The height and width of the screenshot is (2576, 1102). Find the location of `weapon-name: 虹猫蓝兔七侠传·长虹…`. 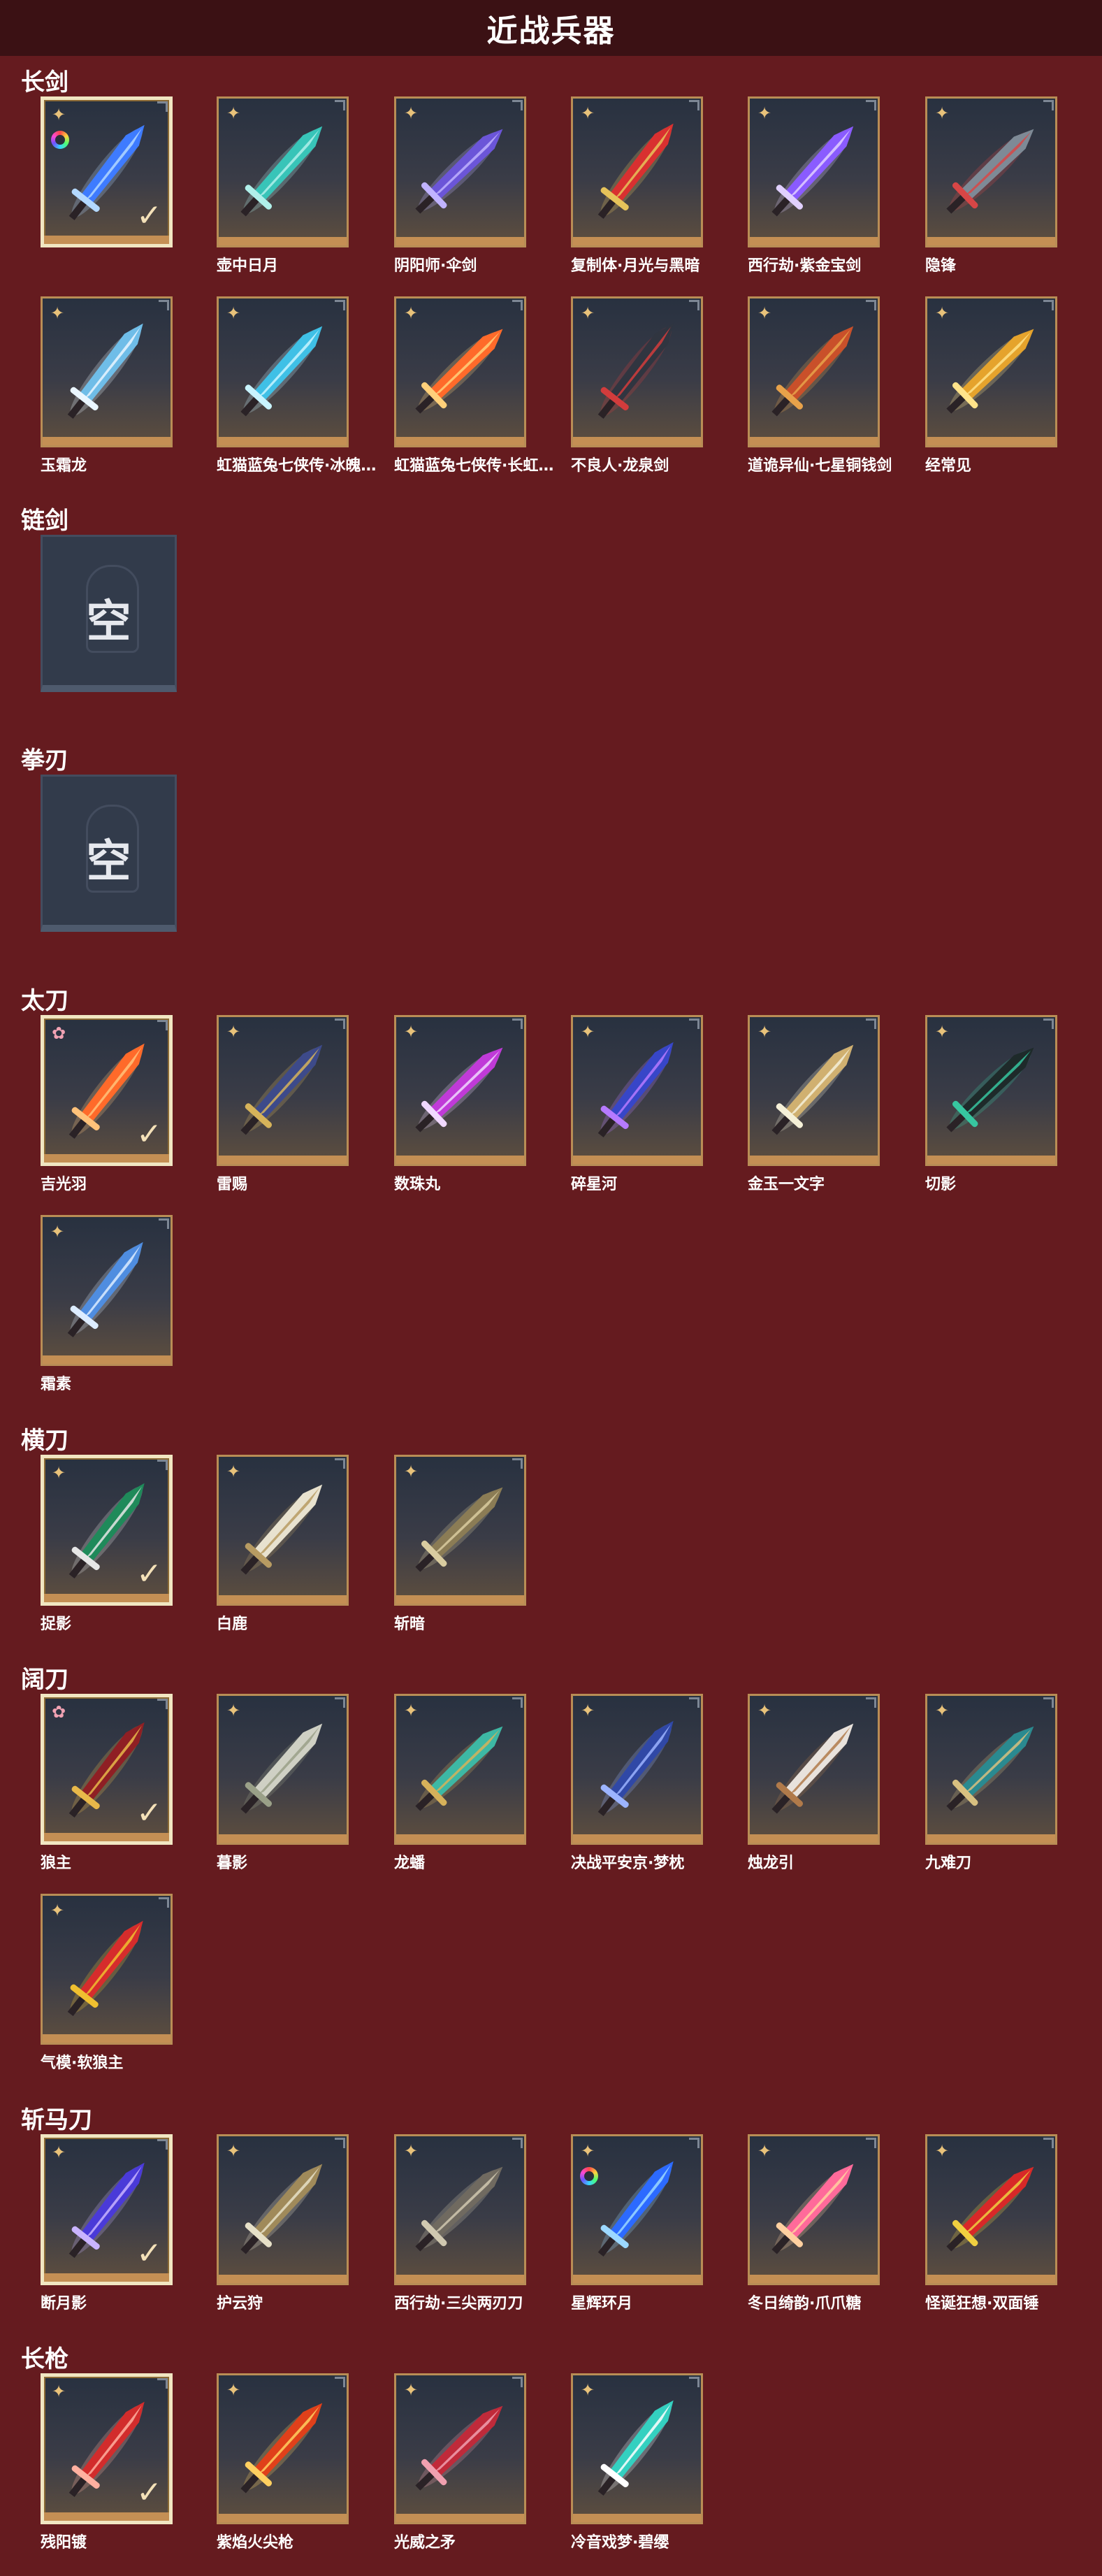

weapon-name: 虹猫蓝兔七侠传·长虹… is located at coordinates (474, 466).